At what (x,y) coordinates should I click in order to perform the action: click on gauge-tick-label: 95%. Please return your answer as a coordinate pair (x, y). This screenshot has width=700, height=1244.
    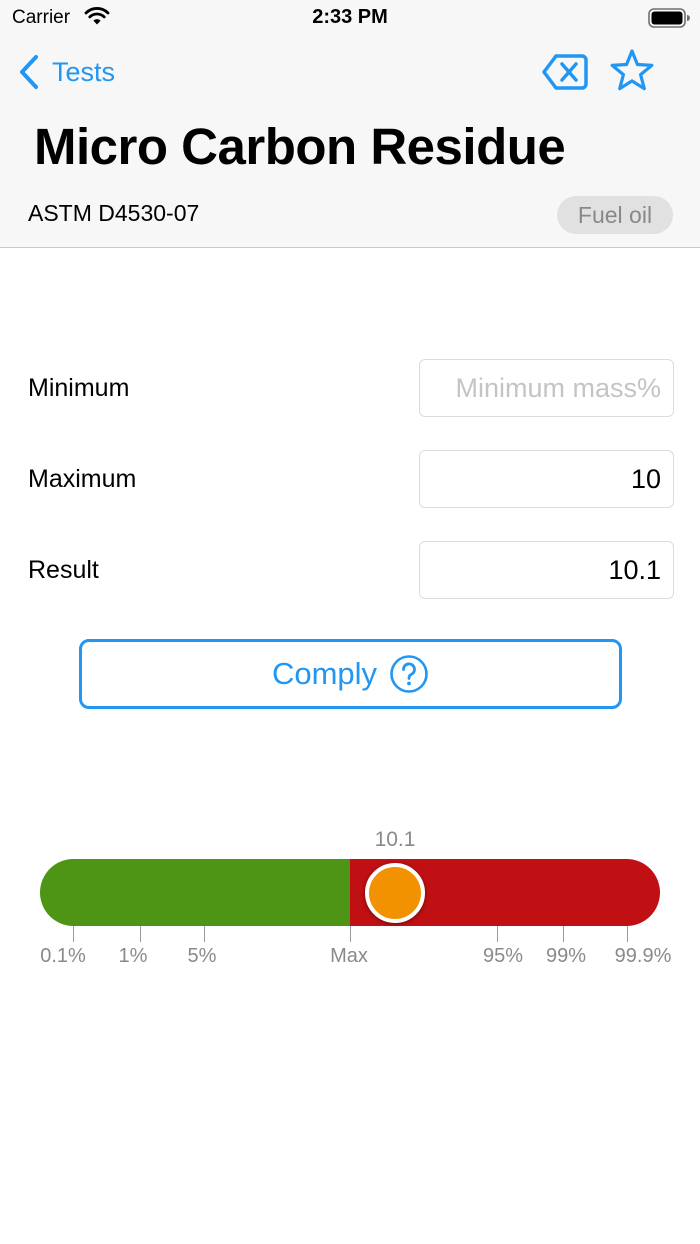
    Looking at the image, I should click on (503, 956).